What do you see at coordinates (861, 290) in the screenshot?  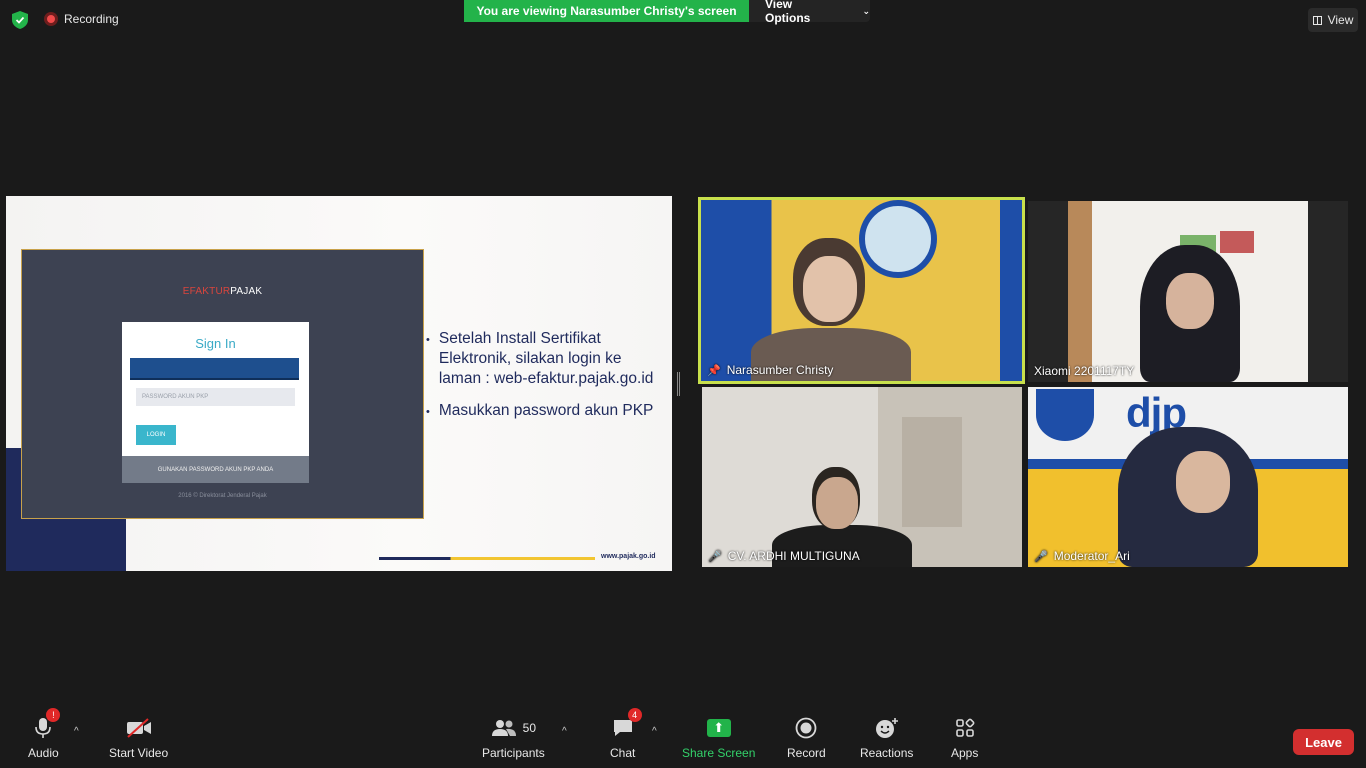 I see `video-tile-narasumber-christy: 📌 Narasumber Christy` at bounding box center [861, 290].